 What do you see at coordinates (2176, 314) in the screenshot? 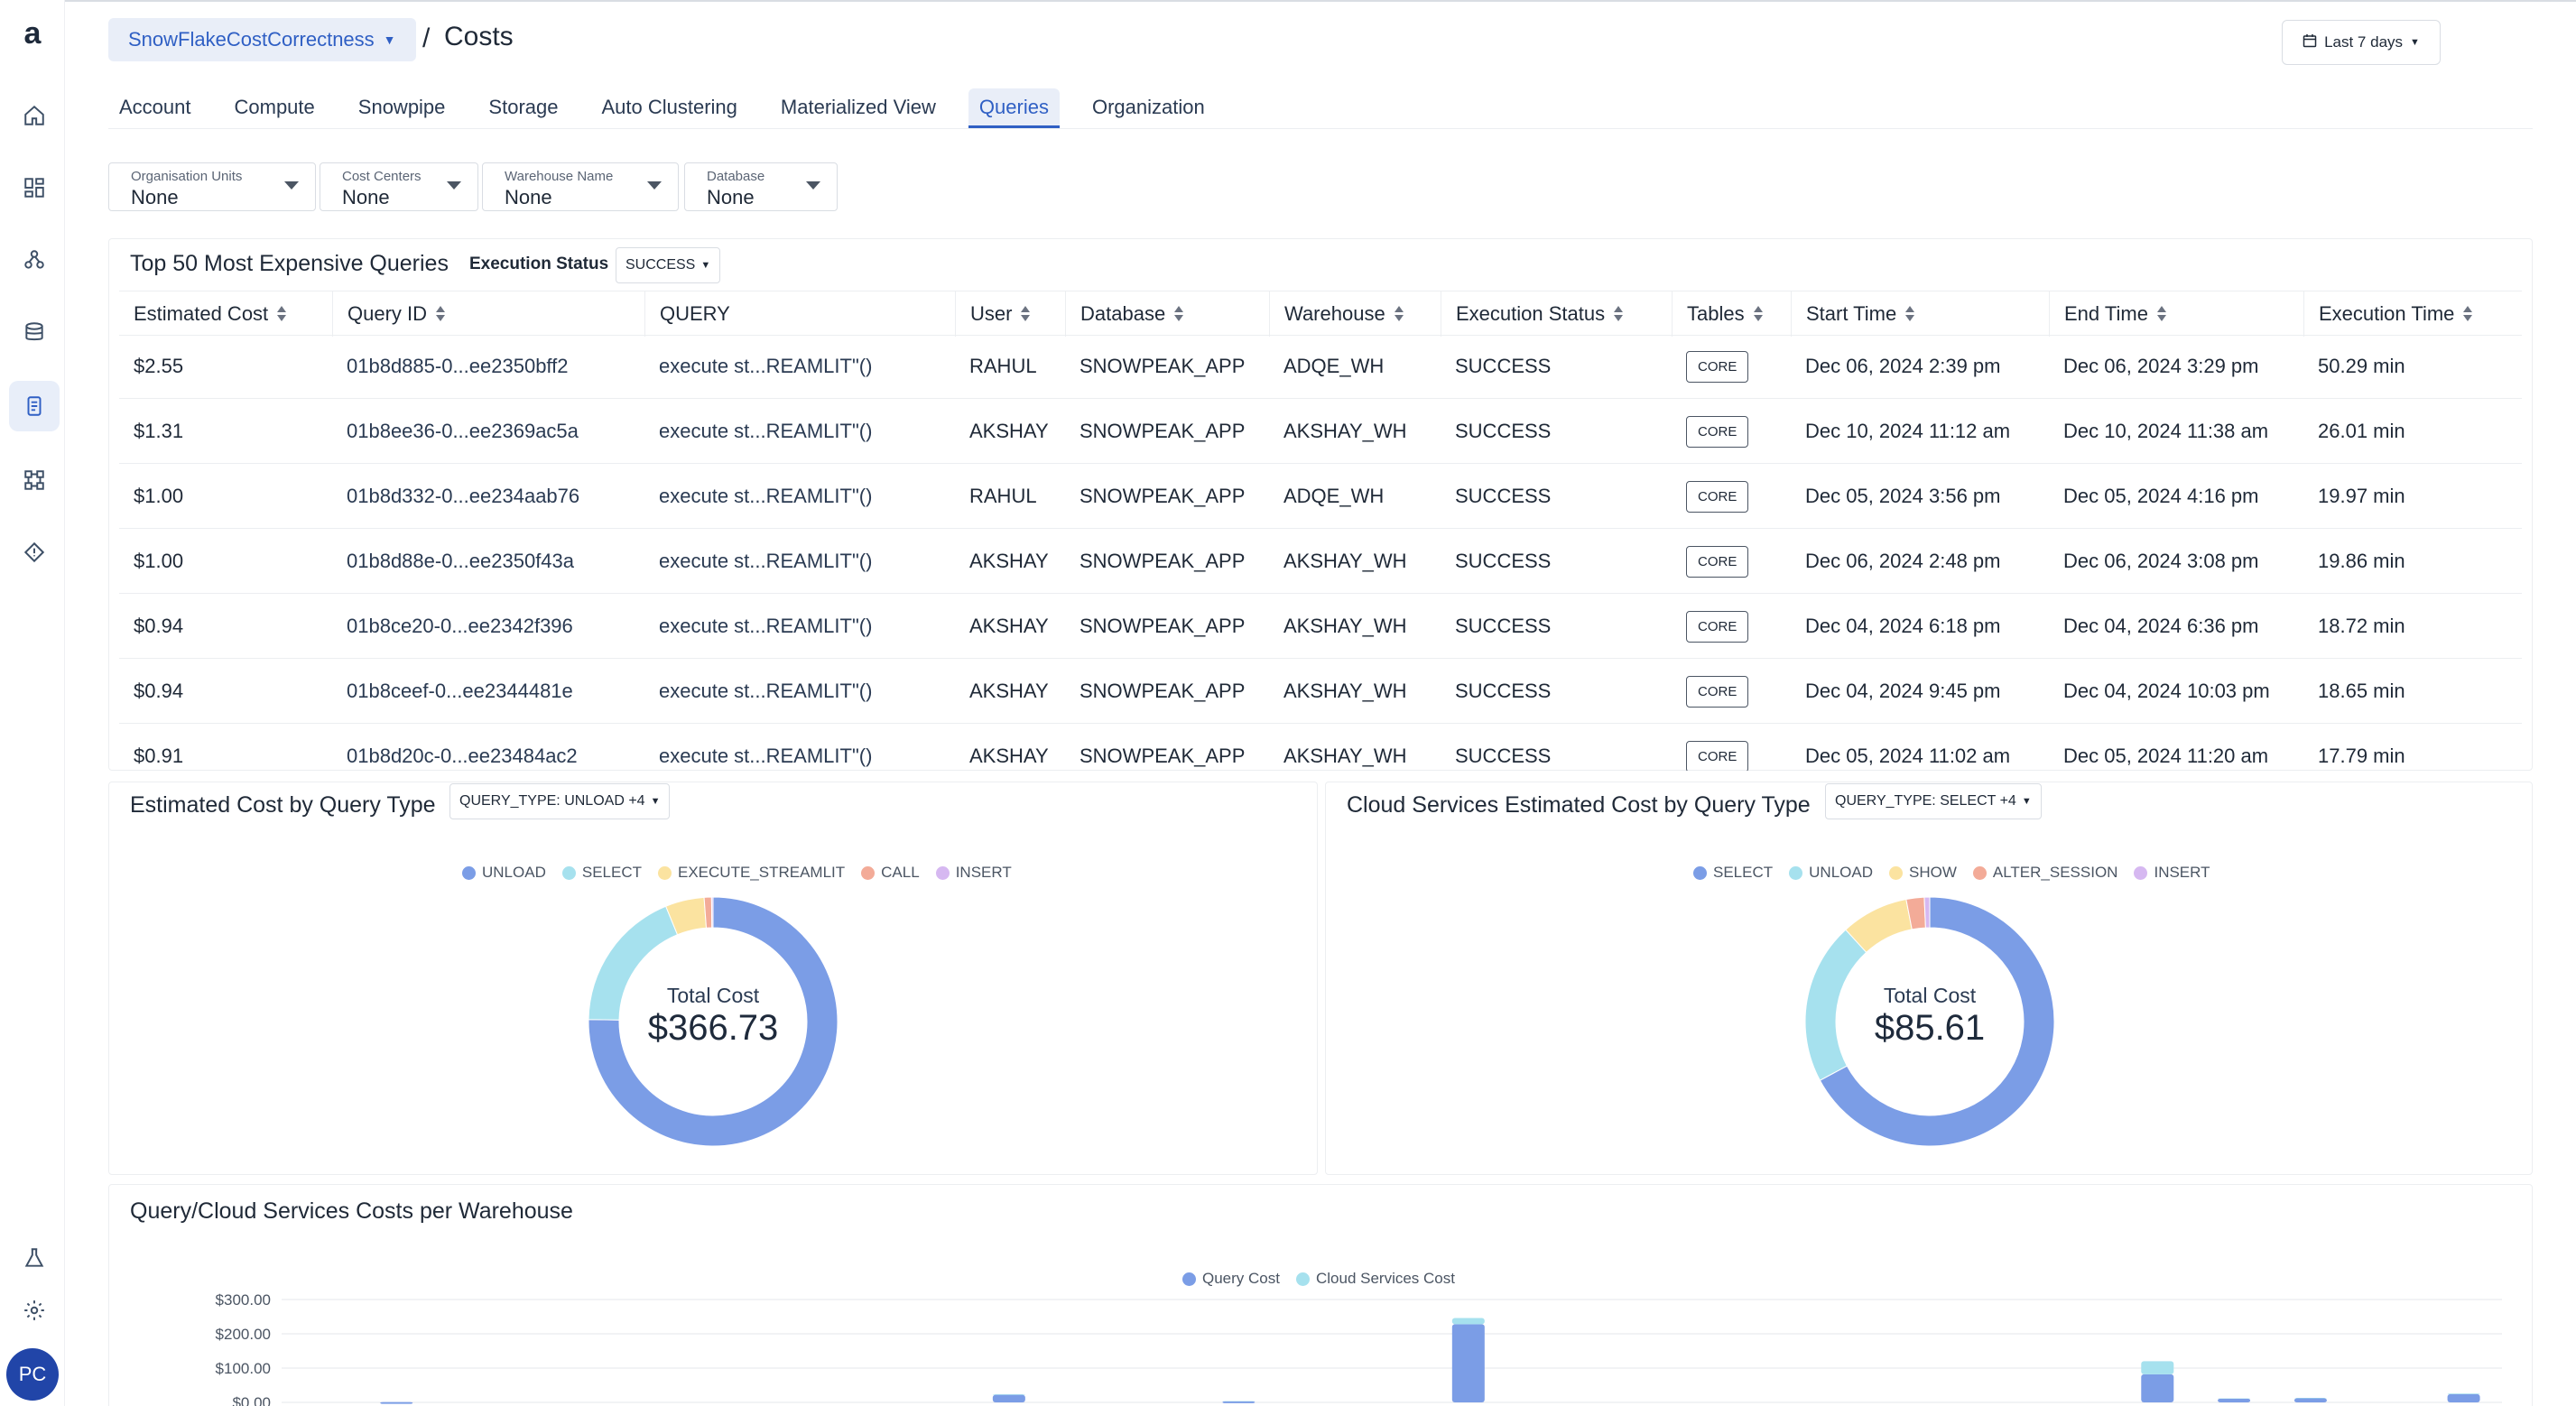
I see `column-header: End Time` at bounding box center [2176, 314].